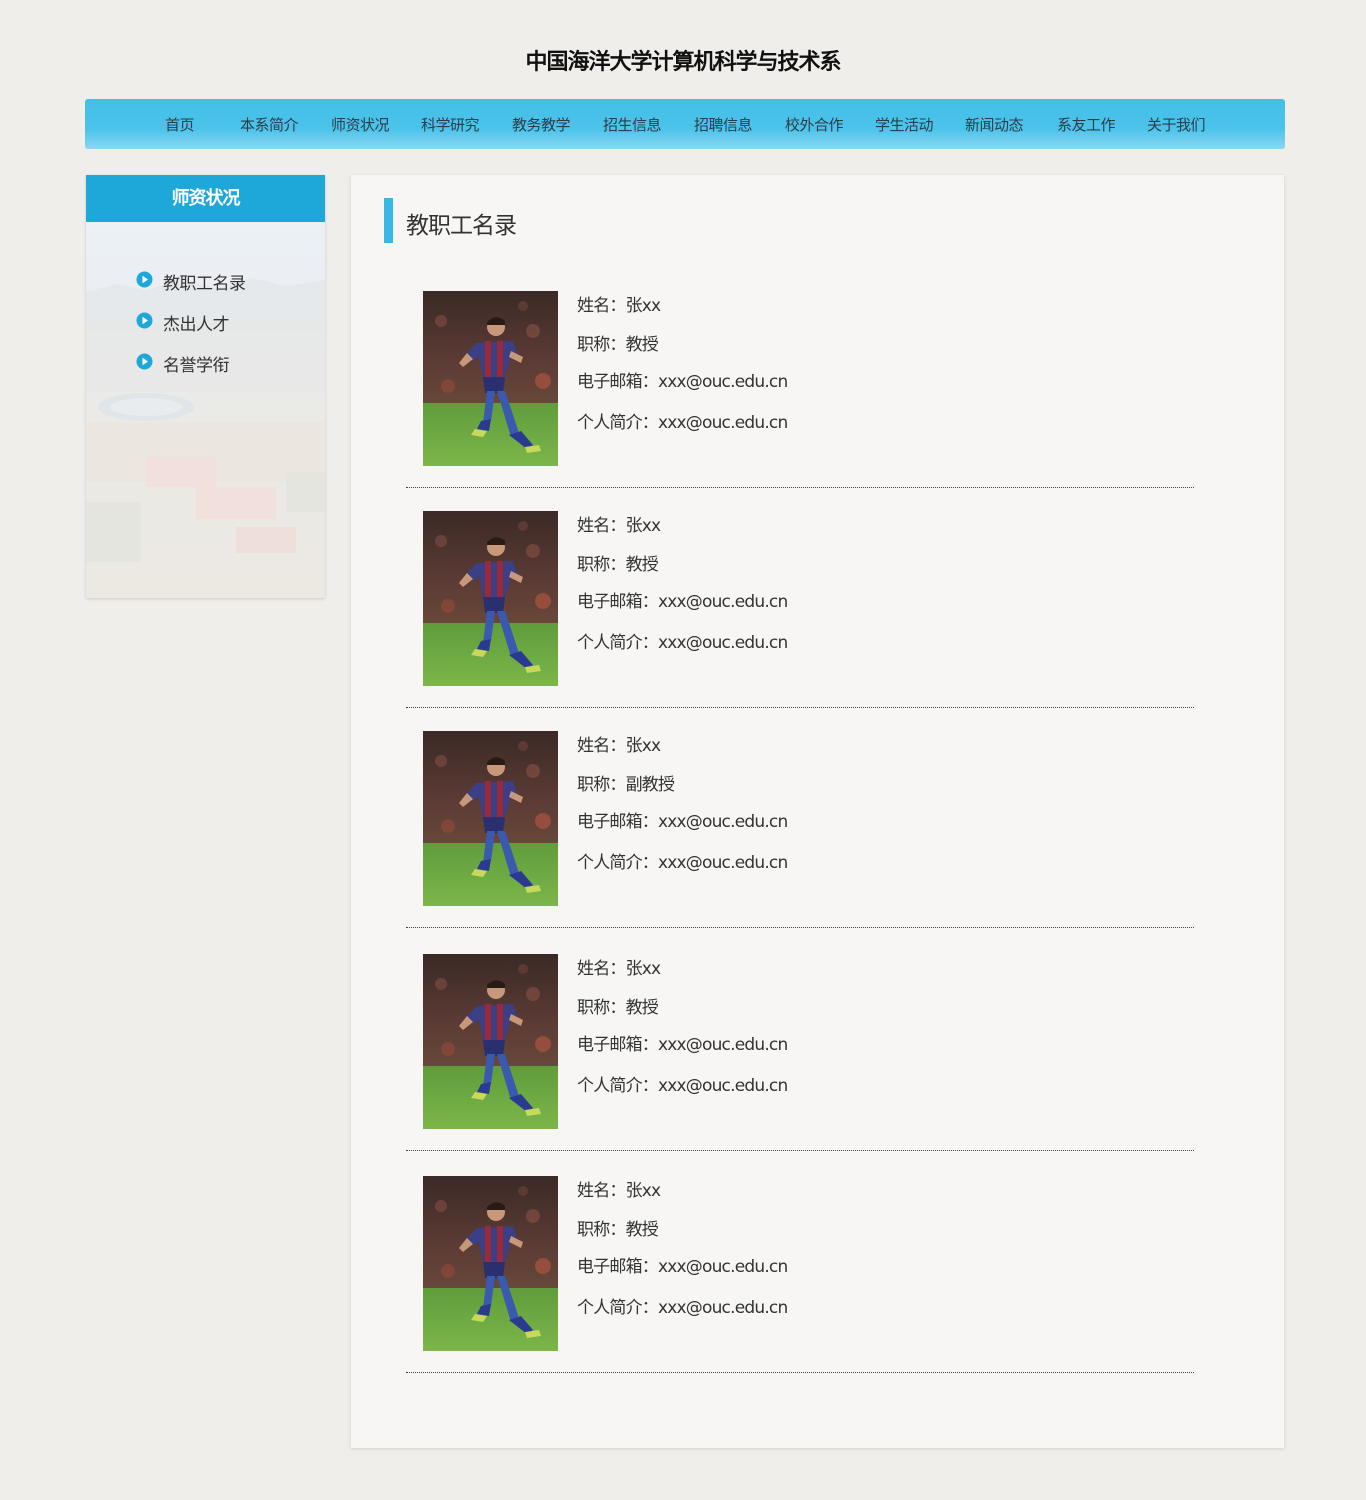  What do you see at coordinates (269, 124) in the screenshot?
I see `nav-item-about-department: 本系简介` at bounding box center [269, 124].